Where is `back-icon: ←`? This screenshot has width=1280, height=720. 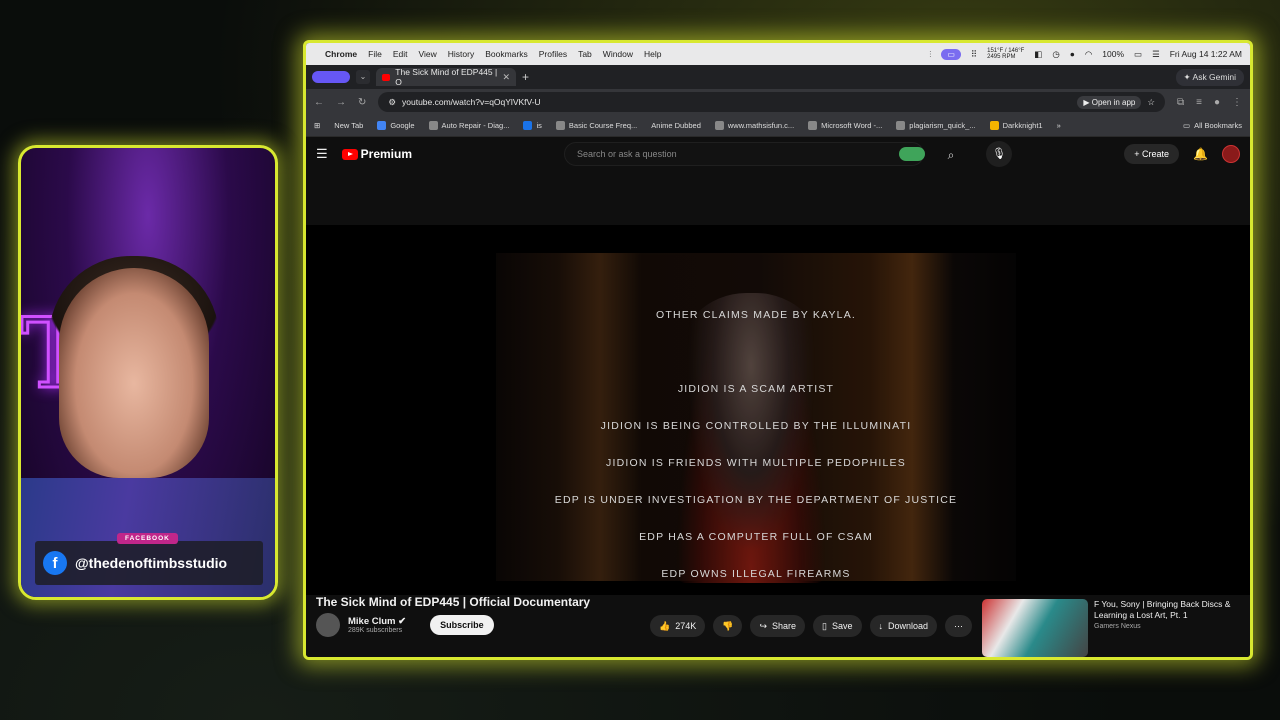
back-icon: ← is located at coordinates (319, 102).